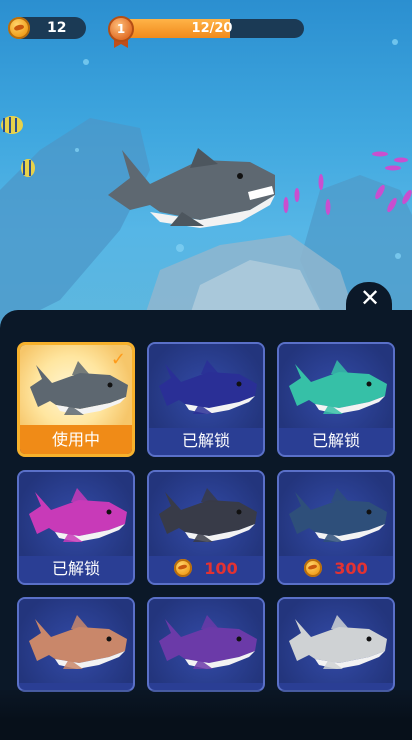  Describe the element at coordinates (76, 439) in the screenshot. I see `card-status-label: 使用中` at that location.